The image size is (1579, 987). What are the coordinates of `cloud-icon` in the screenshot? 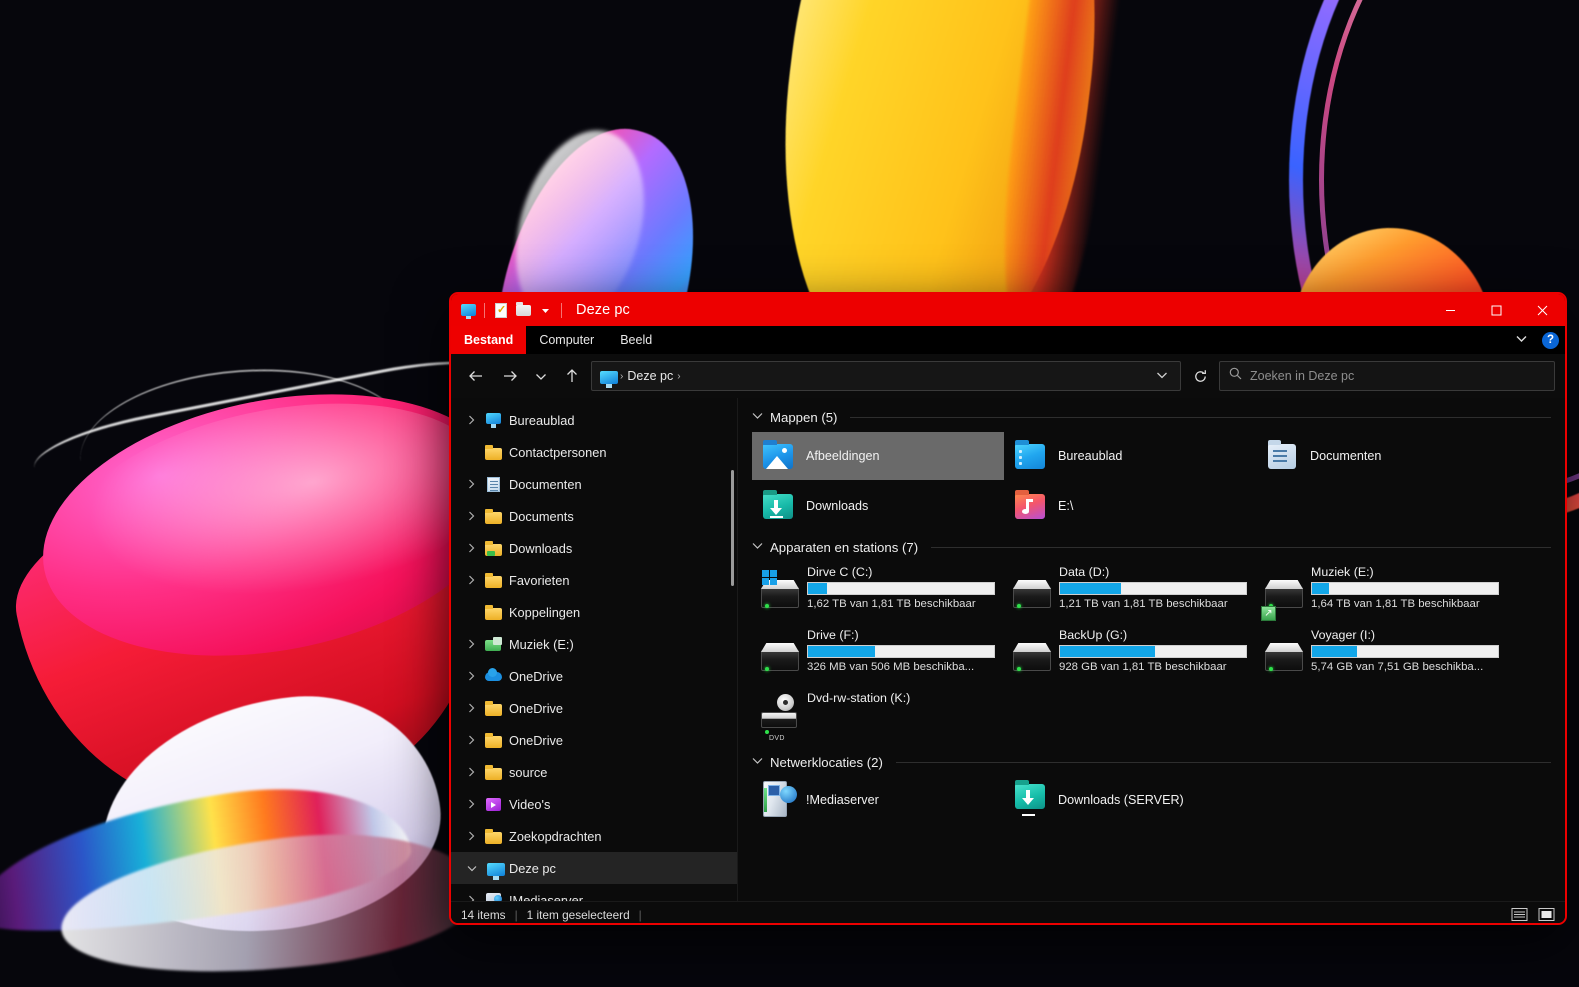 It's located at (493, 676).